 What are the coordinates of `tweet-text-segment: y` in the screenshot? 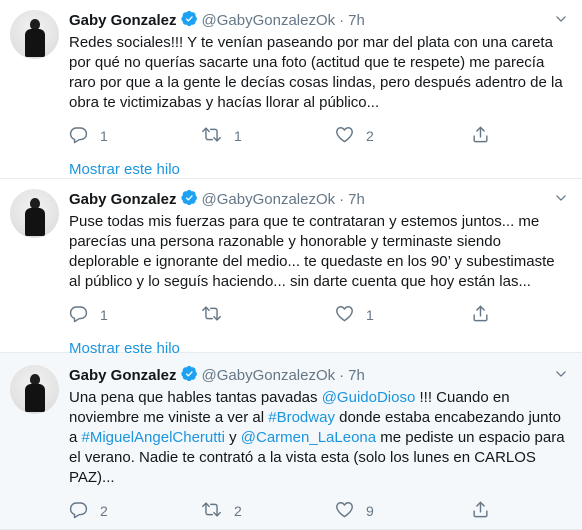 It's located at (232, 437).